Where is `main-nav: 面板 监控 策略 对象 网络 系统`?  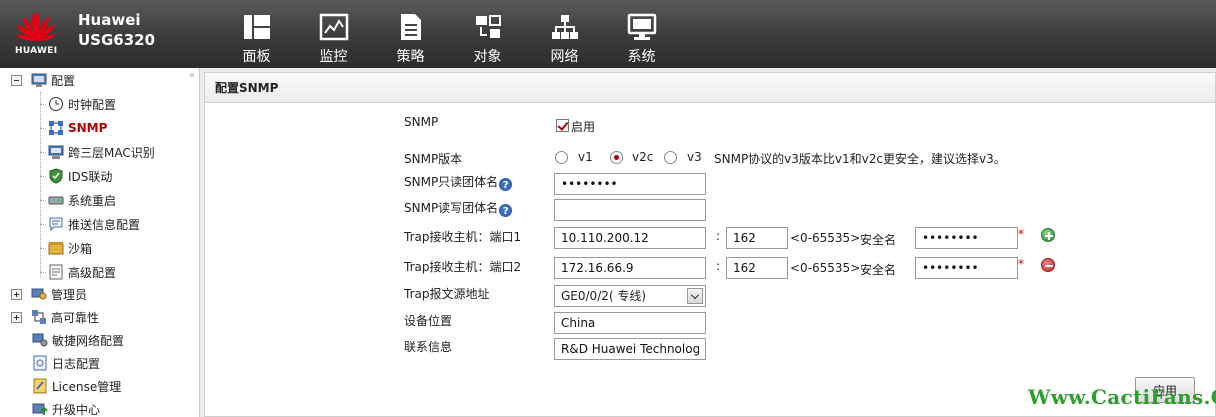 main-nav: 面板 监控 策略 对象 网络 系统 is located at coordinates (449, 34).